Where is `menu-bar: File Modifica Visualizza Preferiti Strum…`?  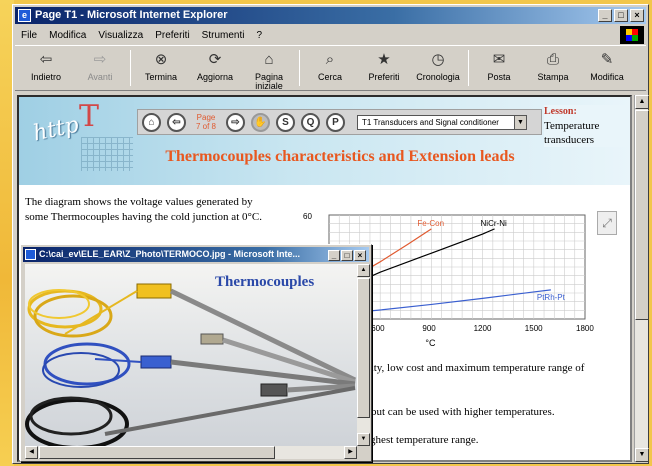
menu-bar: File Modifica Visualizza Preferiti Strum… is located at coordinates (330, 35).